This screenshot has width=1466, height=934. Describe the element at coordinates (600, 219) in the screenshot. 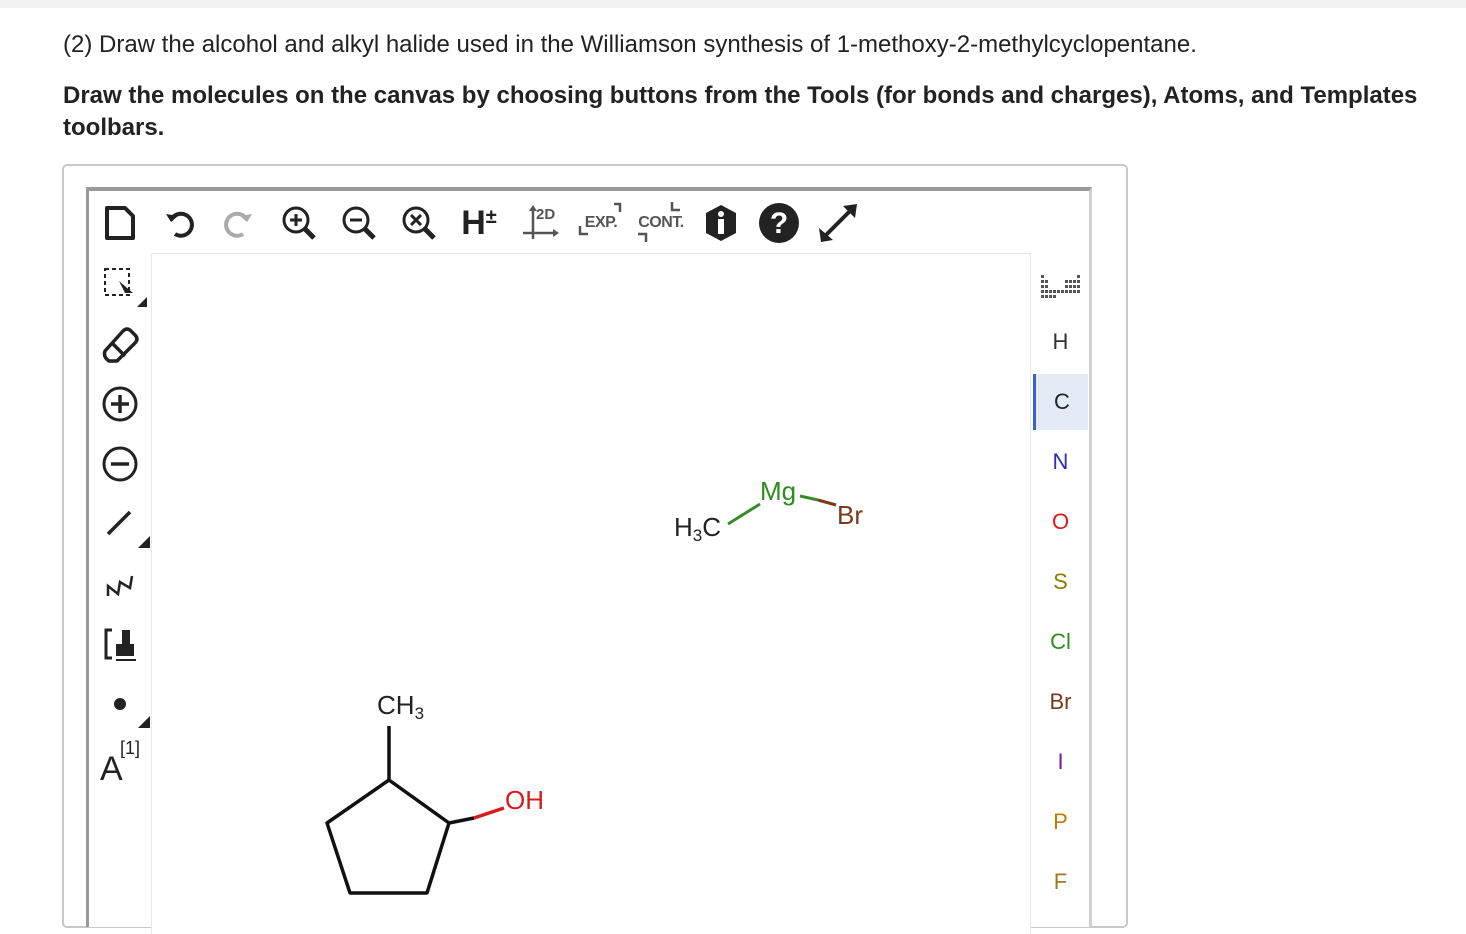

I see `expand-brackets-icon` at that location.